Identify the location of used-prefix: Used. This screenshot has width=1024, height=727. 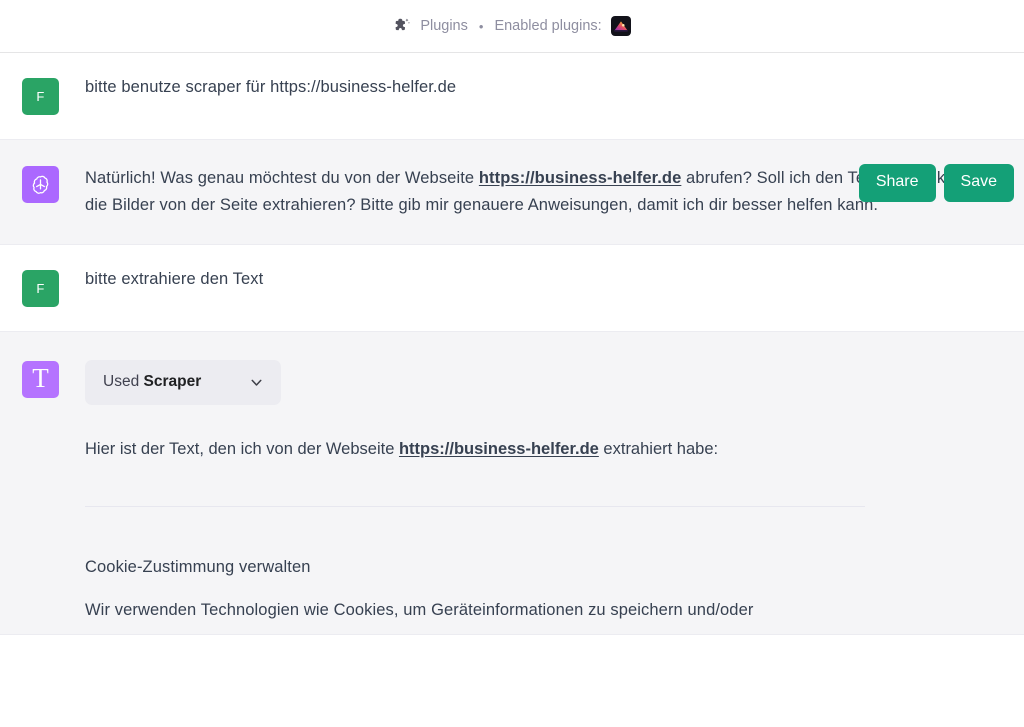
(123, 382).